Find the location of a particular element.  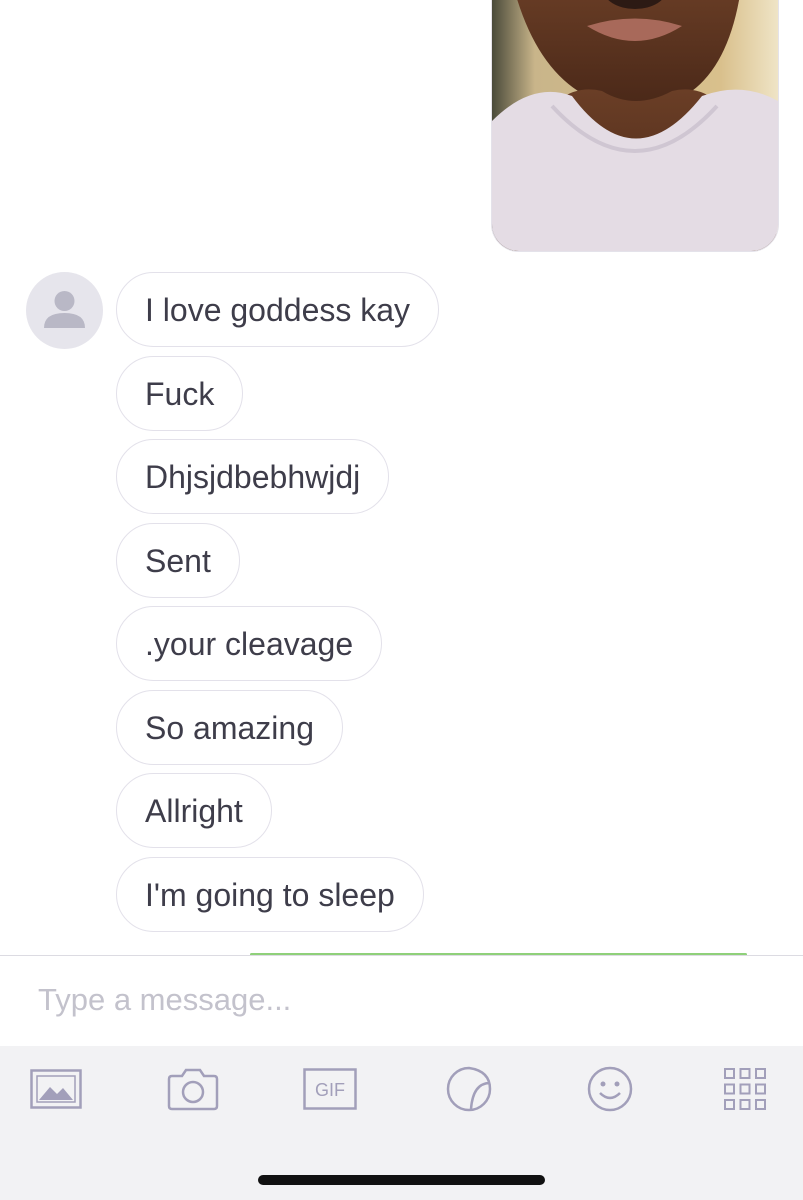

message-bubble: So amazing is located at coordinates (229, 727).